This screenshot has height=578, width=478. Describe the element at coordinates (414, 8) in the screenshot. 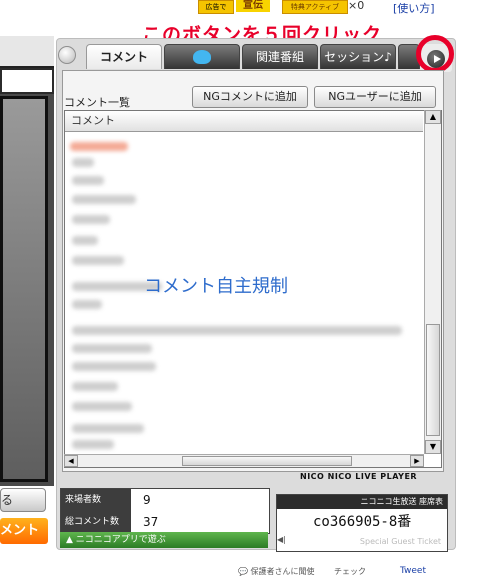

I see `usage-link: [使い方]` at that location.